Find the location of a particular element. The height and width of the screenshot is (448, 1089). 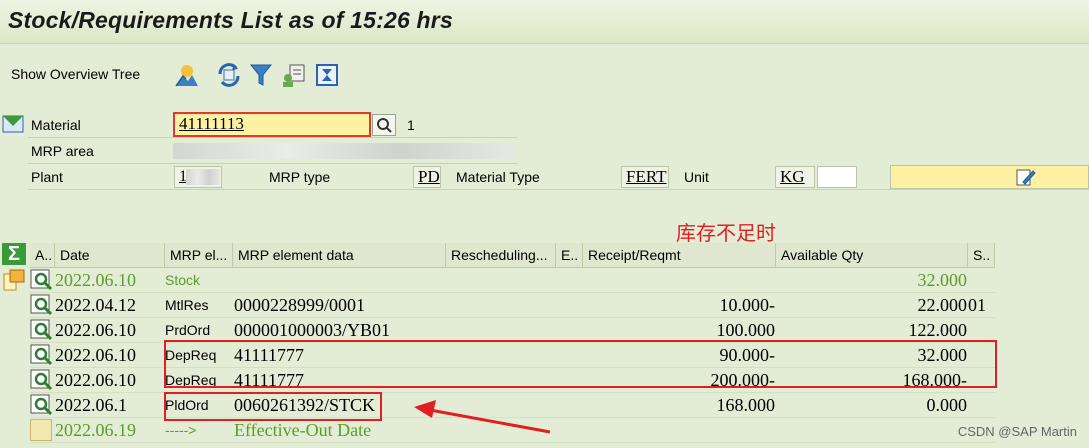

annotation-text: 库存不足时 is located at coordinates (726, 233).